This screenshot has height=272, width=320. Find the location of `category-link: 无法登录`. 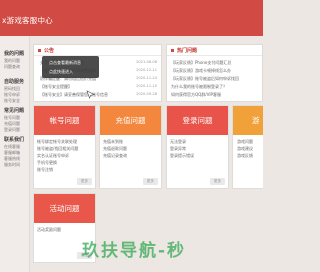

category-link: 无法登录 is located at coordinates (178, 142).